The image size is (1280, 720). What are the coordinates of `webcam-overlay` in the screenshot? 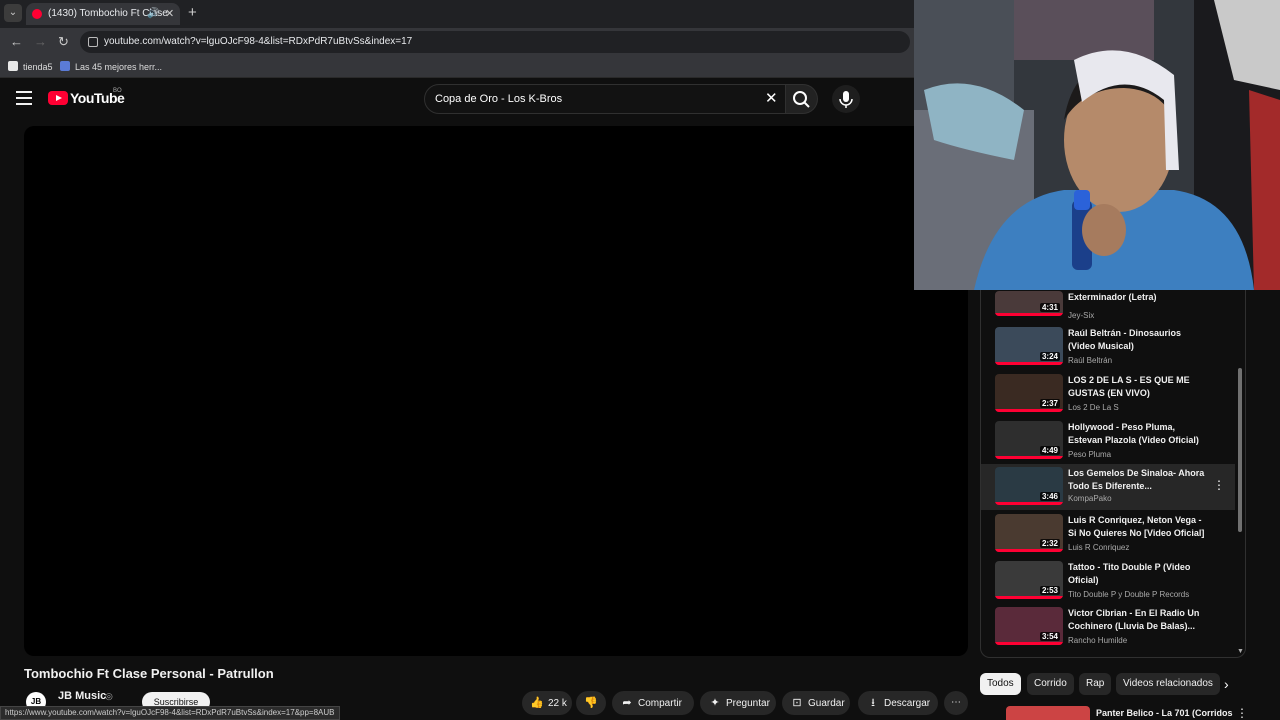 It's located at (1097, 145).